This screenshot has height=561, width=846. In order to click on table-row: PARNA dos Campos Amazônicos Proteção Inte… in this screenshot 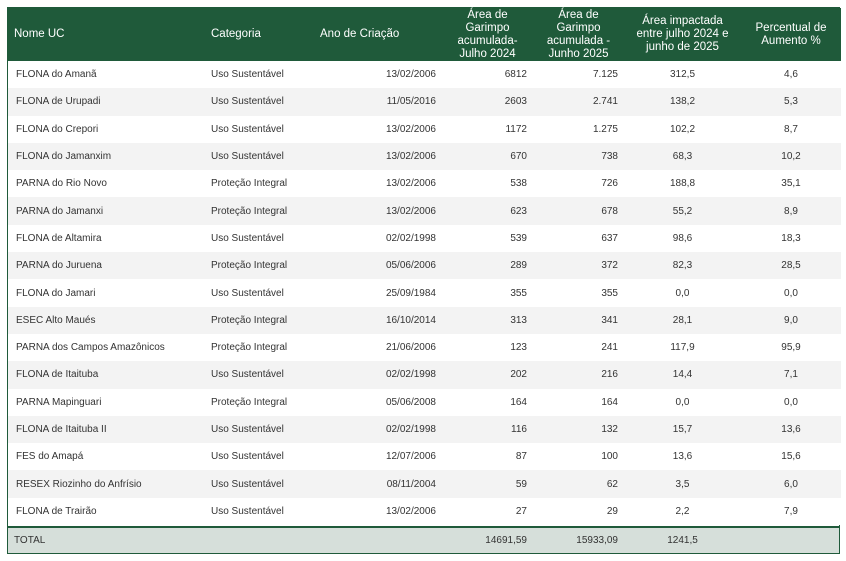, I will do `click(424, 347)`.